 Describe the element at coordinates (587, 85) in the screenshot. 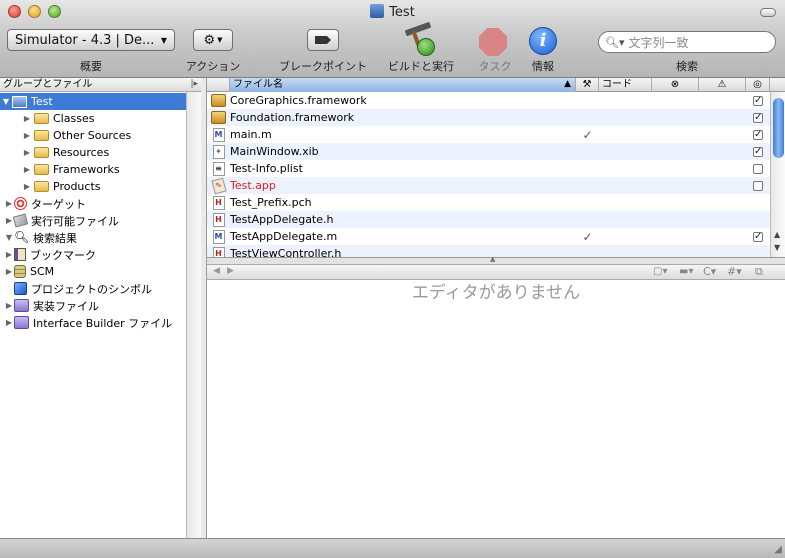

I see `column-header-build: ⚒` at that location.